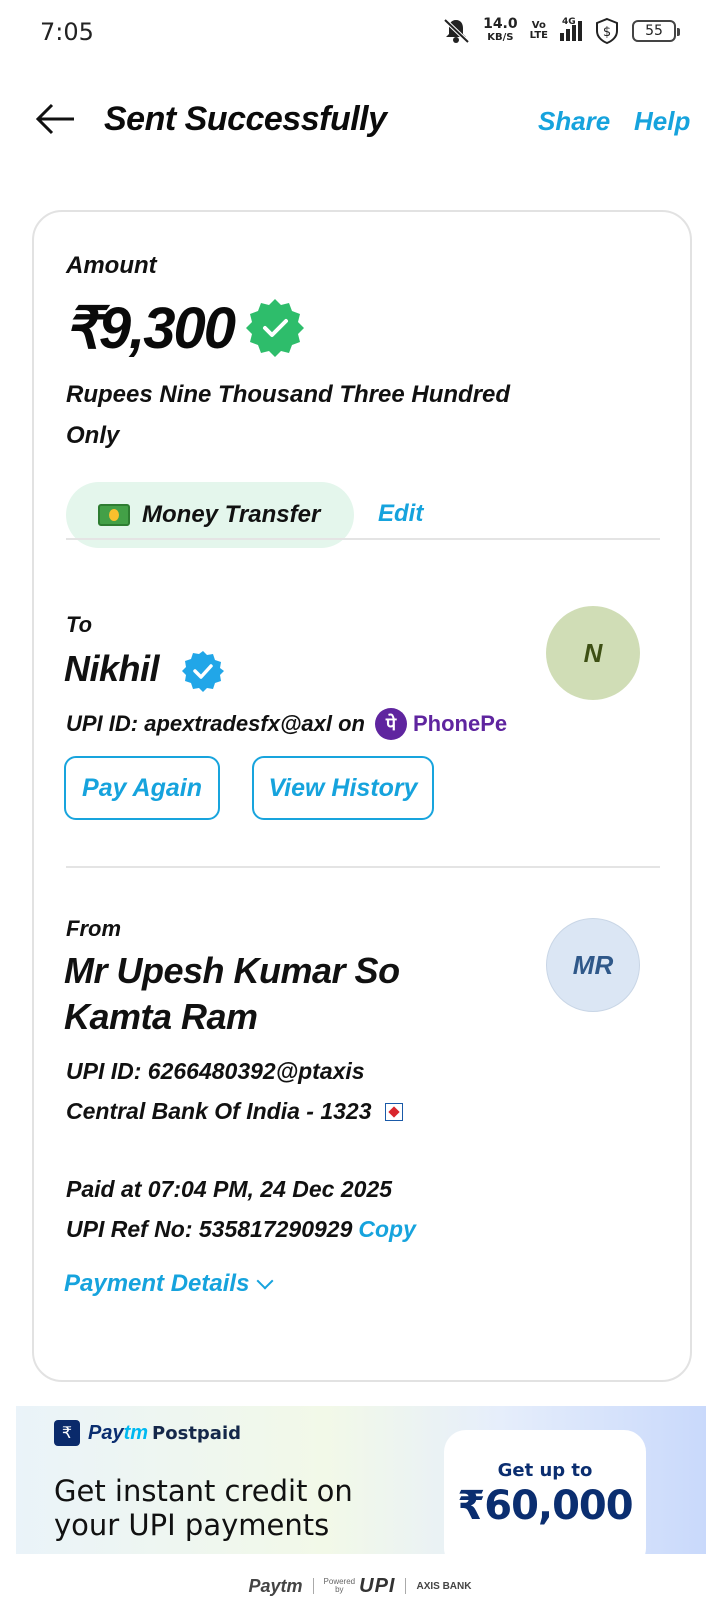 This screenshot has height=1612, width=720. Describe the element at coordinates (150, 328) in the screenshot. I see `amount-value: ₹9,300` at that location.